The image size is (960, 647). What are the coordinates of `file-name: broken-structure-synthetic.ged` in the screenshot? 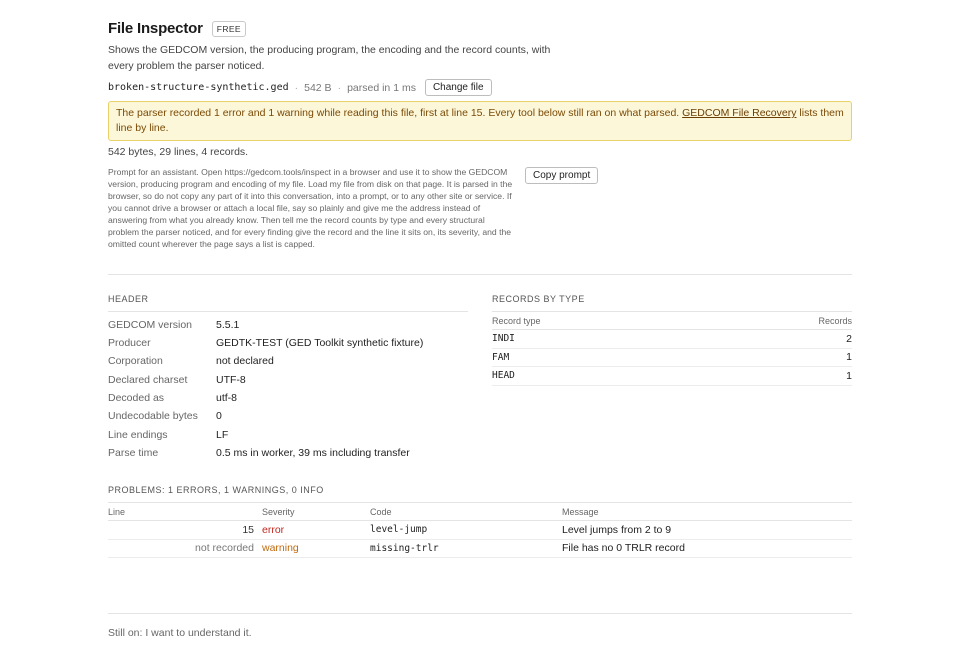 It's located at (198, 87).